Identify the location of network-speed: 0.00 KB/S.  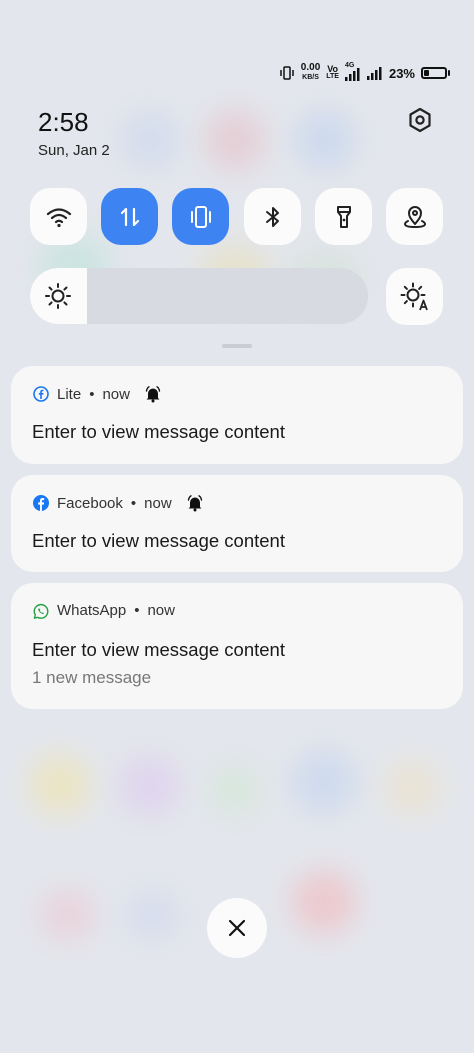
(310, 73).